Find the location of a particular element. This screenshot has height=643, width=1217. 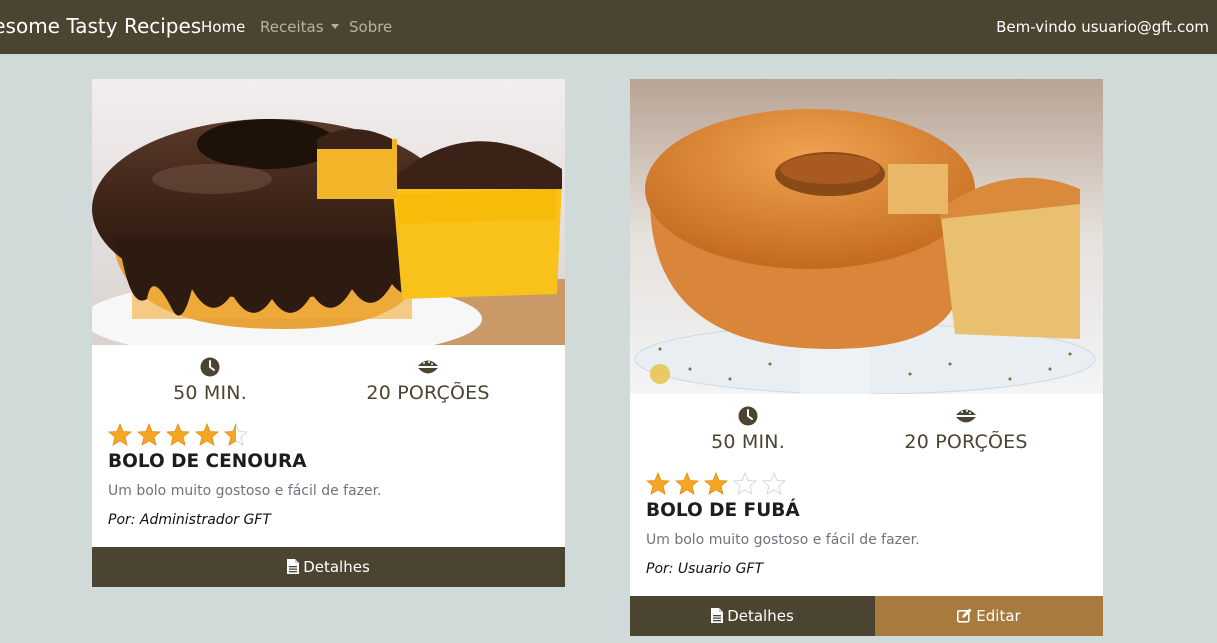

welcome-user: Bem-vindo usuario@gft.com is located at coordinates (1102, 27).